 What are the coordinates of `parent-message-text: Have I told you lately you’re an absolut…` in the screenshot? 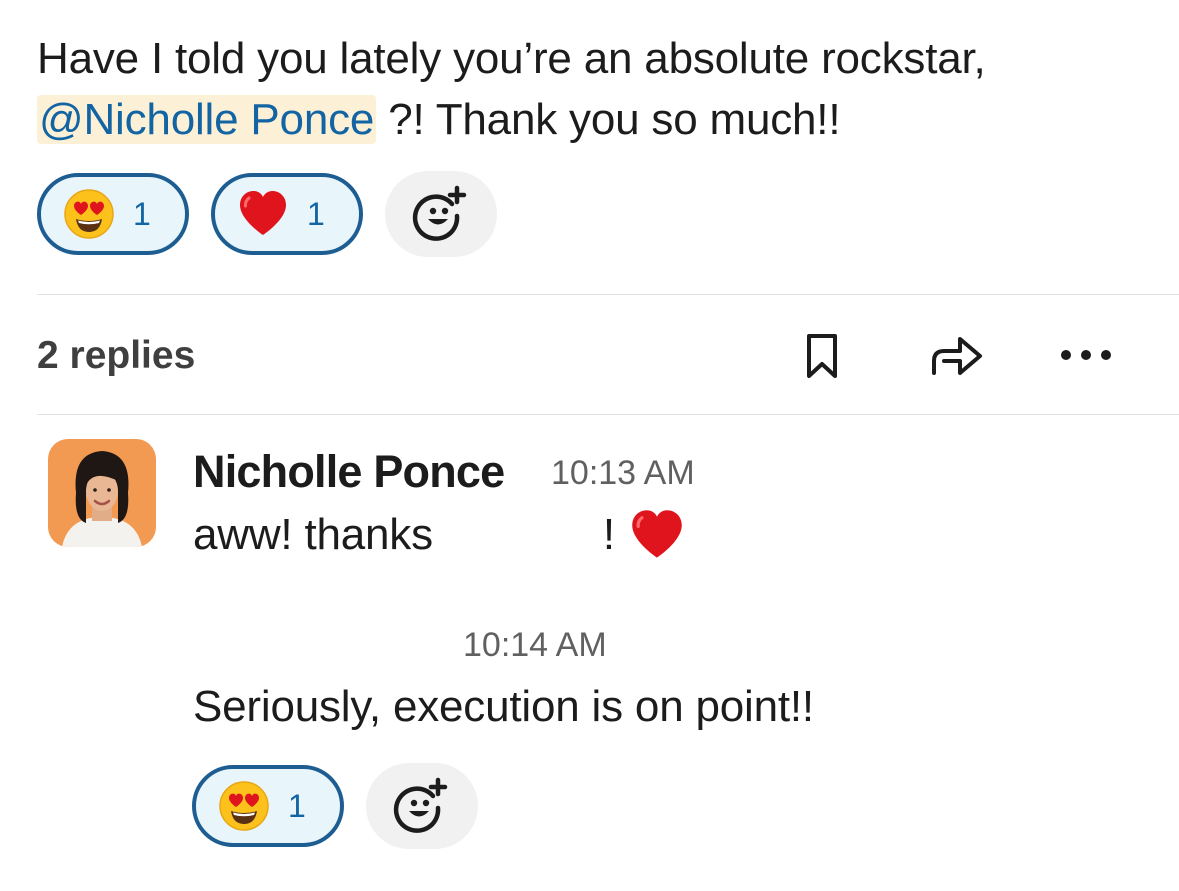 It's located at (597, 89).